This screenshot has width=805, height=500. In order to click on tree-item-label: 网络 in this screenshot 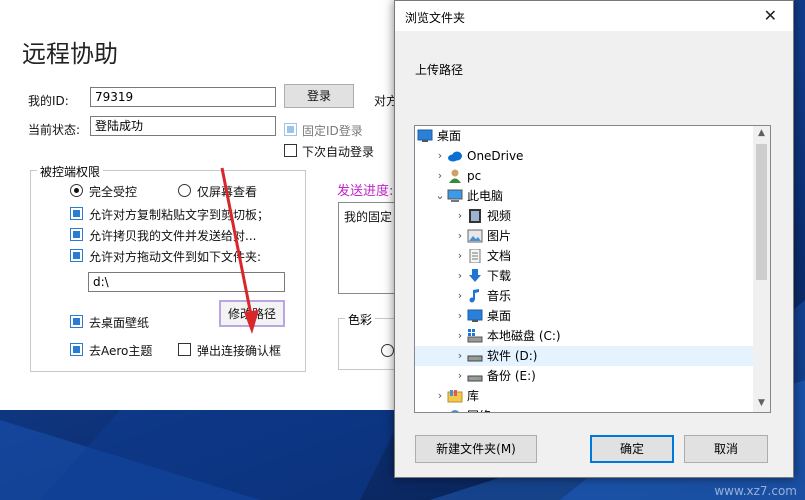, I will do `click(479, 409)`.